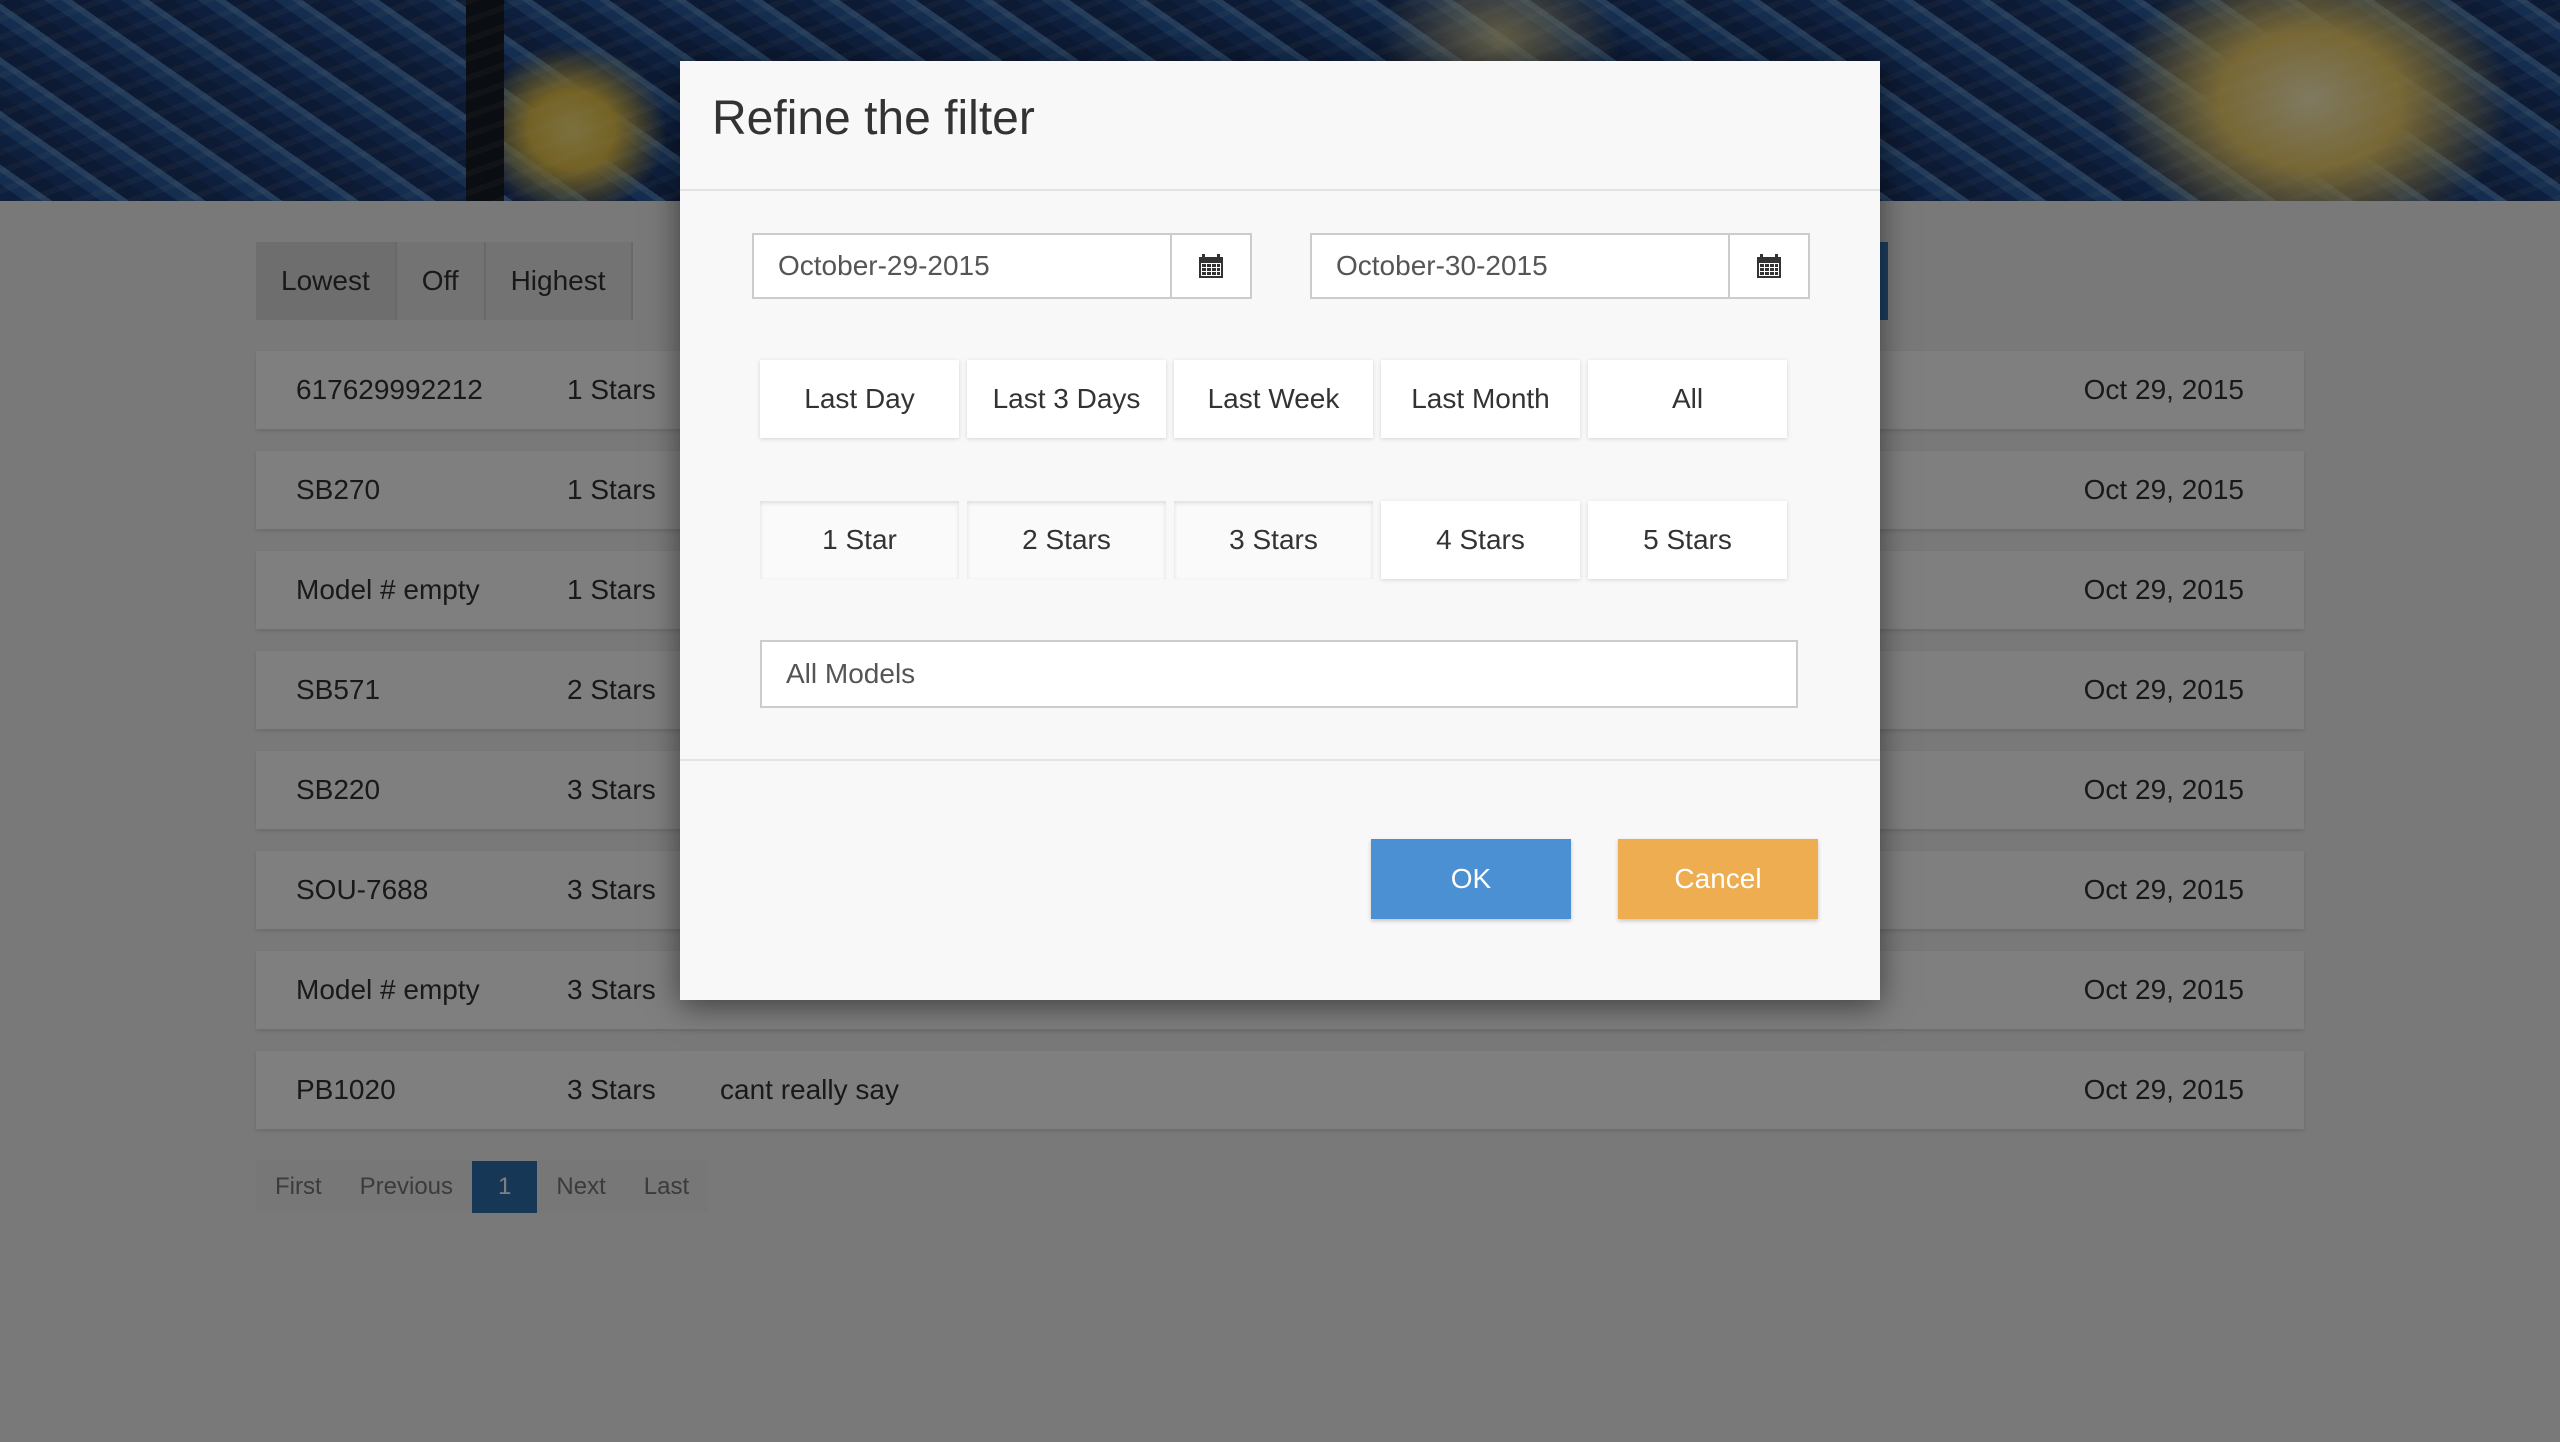 The image size is (2560, 1442). What do you see at coordinates (1687, 399) in the screenshot?
I see `range-all-button: All` at bounding box center [1687, 399].